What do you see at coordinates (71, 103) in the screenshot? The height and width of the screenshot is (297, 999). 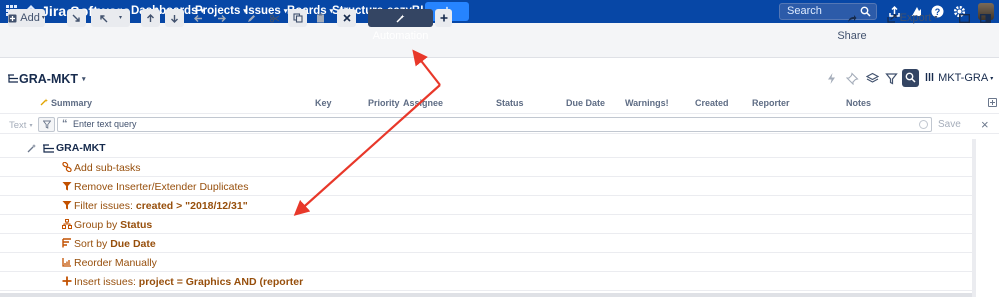 I see `column-header-summary: Summary` at bounding box center [71, 103].